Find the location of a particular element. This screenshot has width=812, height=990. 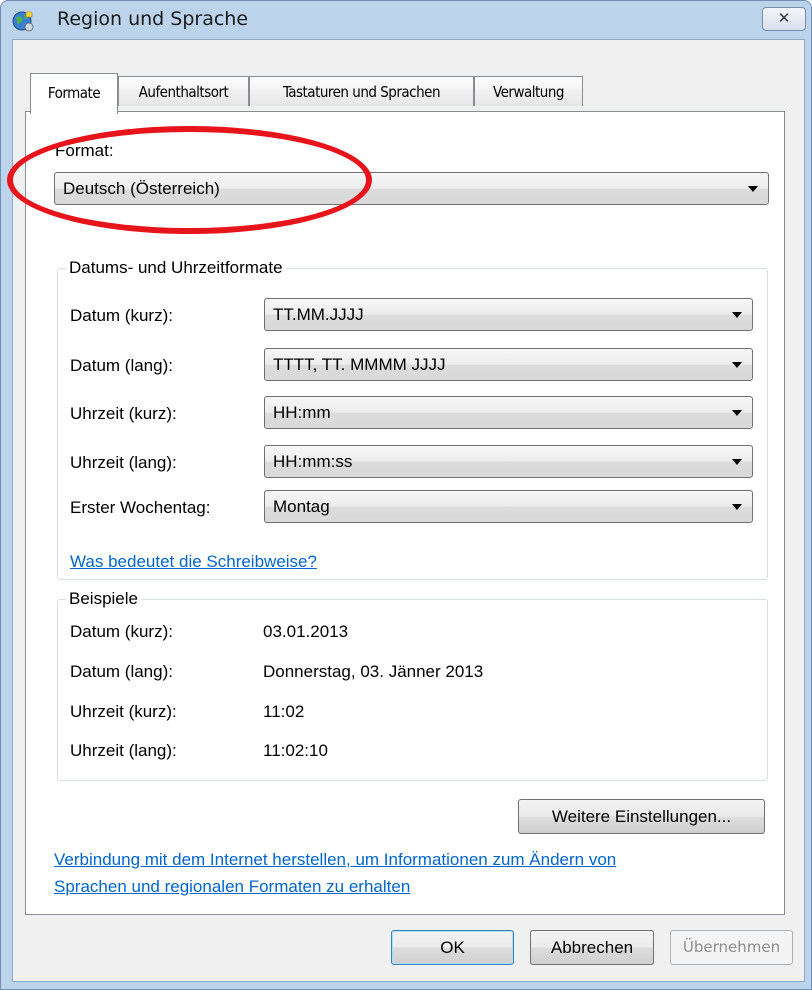

close-button: ✕ is located at coordinates (784, 19).